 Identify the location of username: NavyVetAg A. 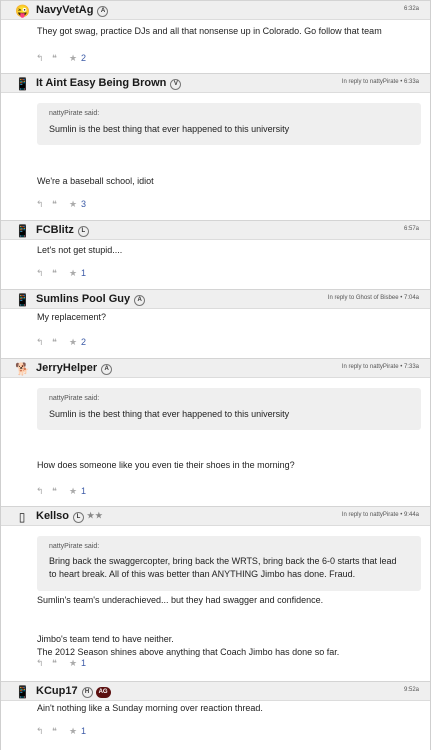
(72, 10).